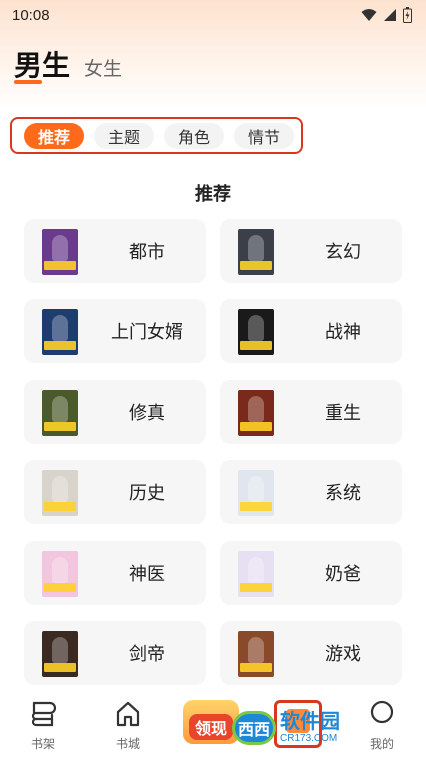 This screenshot has height=757, width=426. I want to click on nav-shelf-label: 书架, so click(42, 744).